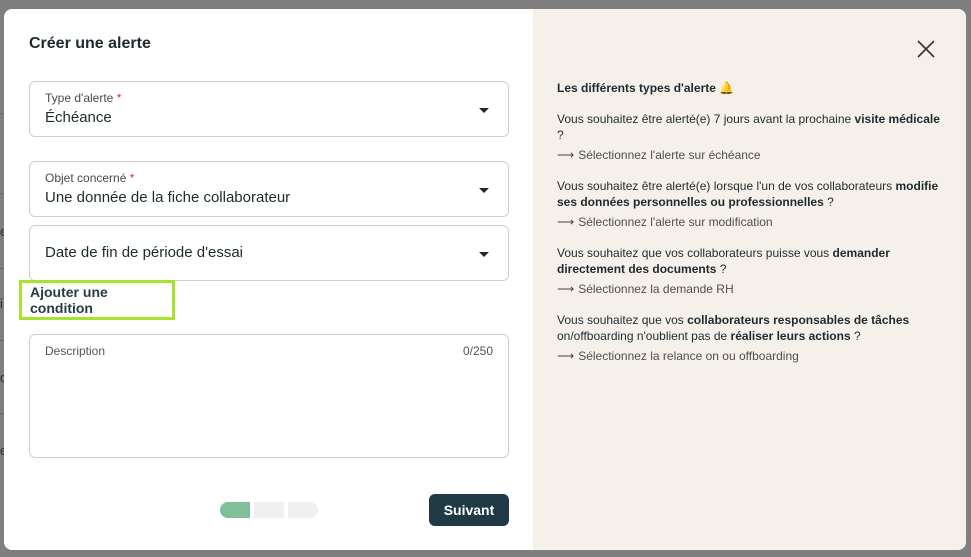 The height and width of the screenshot is (557, 971). Describe the element at coordinates (926, 49) in the screenshot. I see `close-icon` at that location.